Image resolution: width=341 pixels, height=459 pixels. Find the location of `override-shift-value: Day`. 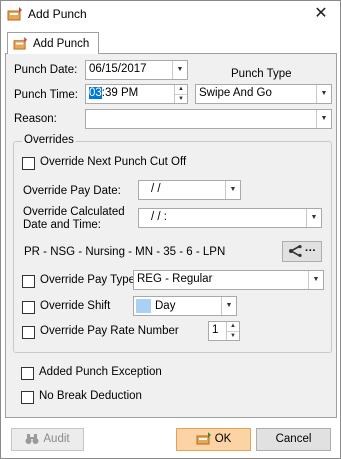

override-shift-value: Day is located at coordinates (165, 306).